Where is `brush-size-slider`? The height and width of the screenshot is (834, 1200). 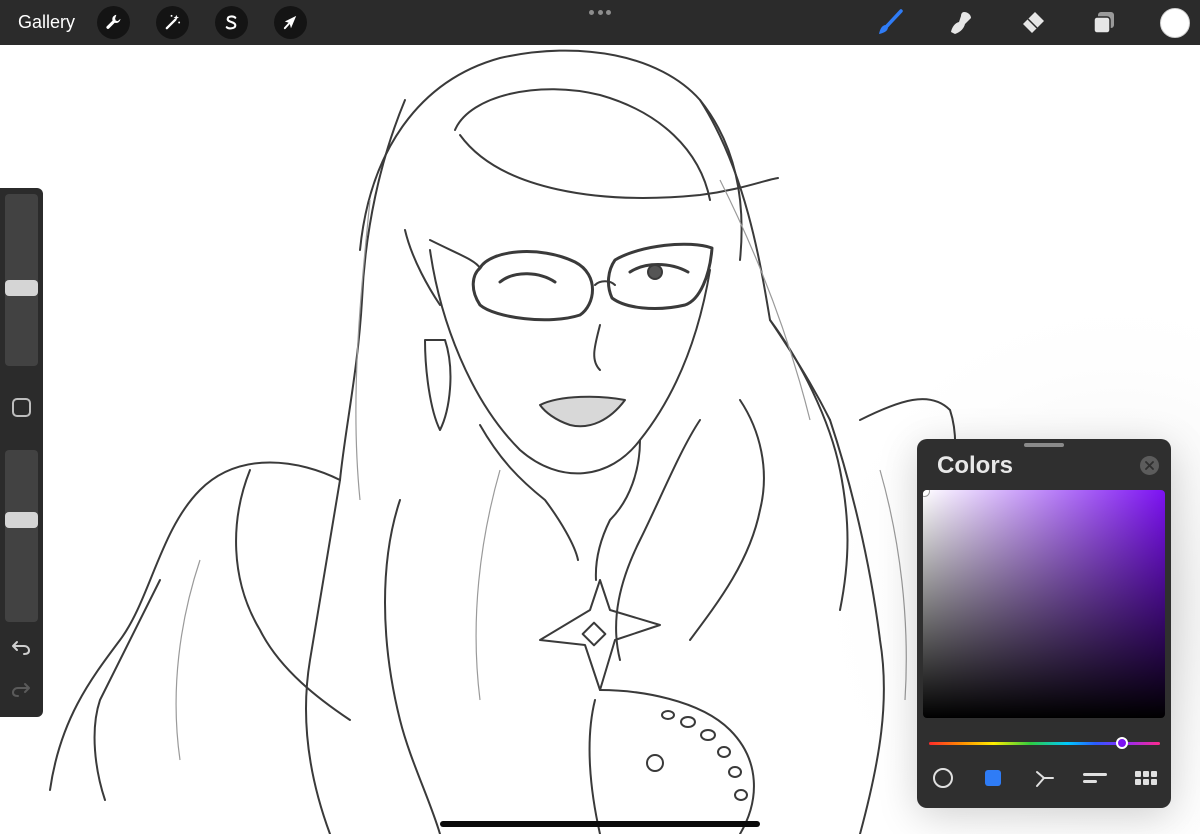
brush-size-slider is located at coordinates (21, 280).